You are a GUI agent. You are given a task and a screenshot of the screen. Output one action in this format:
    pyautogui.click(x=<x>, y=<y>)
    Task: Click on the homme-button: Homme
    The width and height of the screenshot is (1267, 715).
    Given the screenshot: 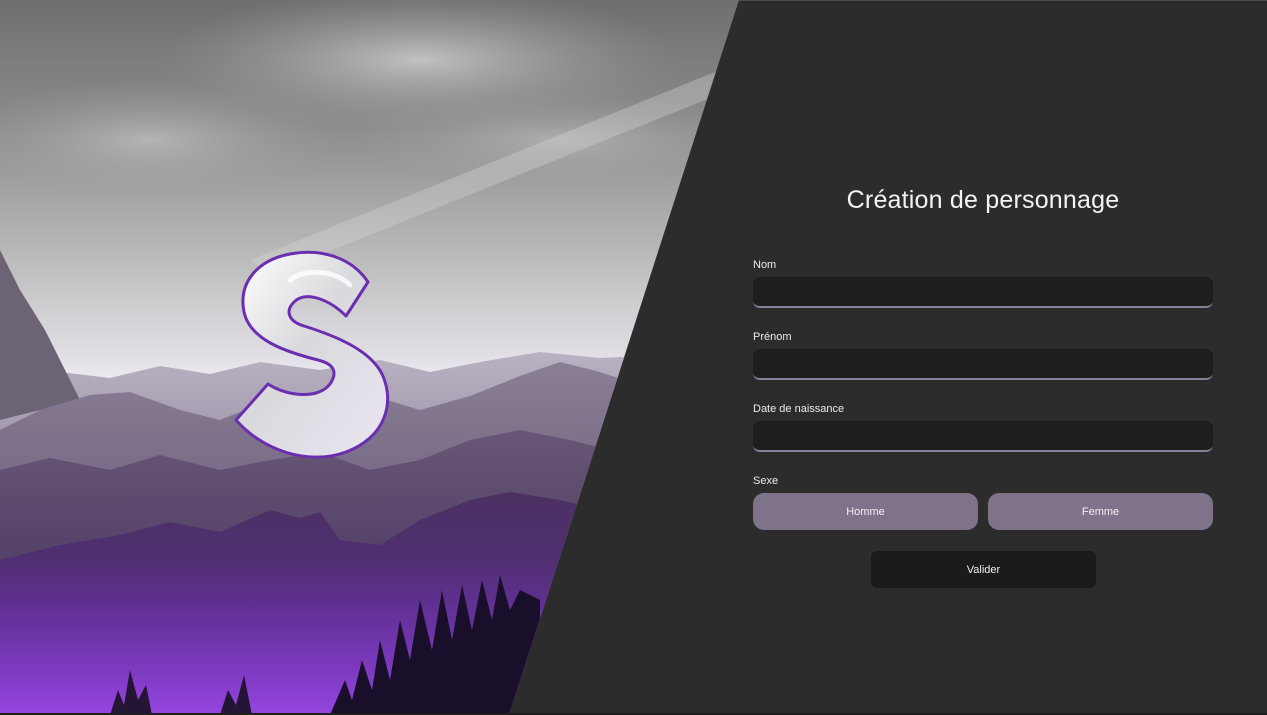 What is the action you would take?
    pyautogui.click(x=865, y=511)
    